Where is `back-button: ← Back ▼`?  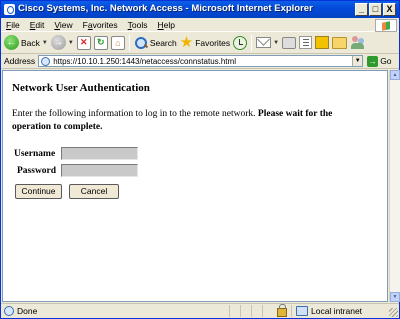
back-button: ← Back ▼ is located at coordinates (26, 42).